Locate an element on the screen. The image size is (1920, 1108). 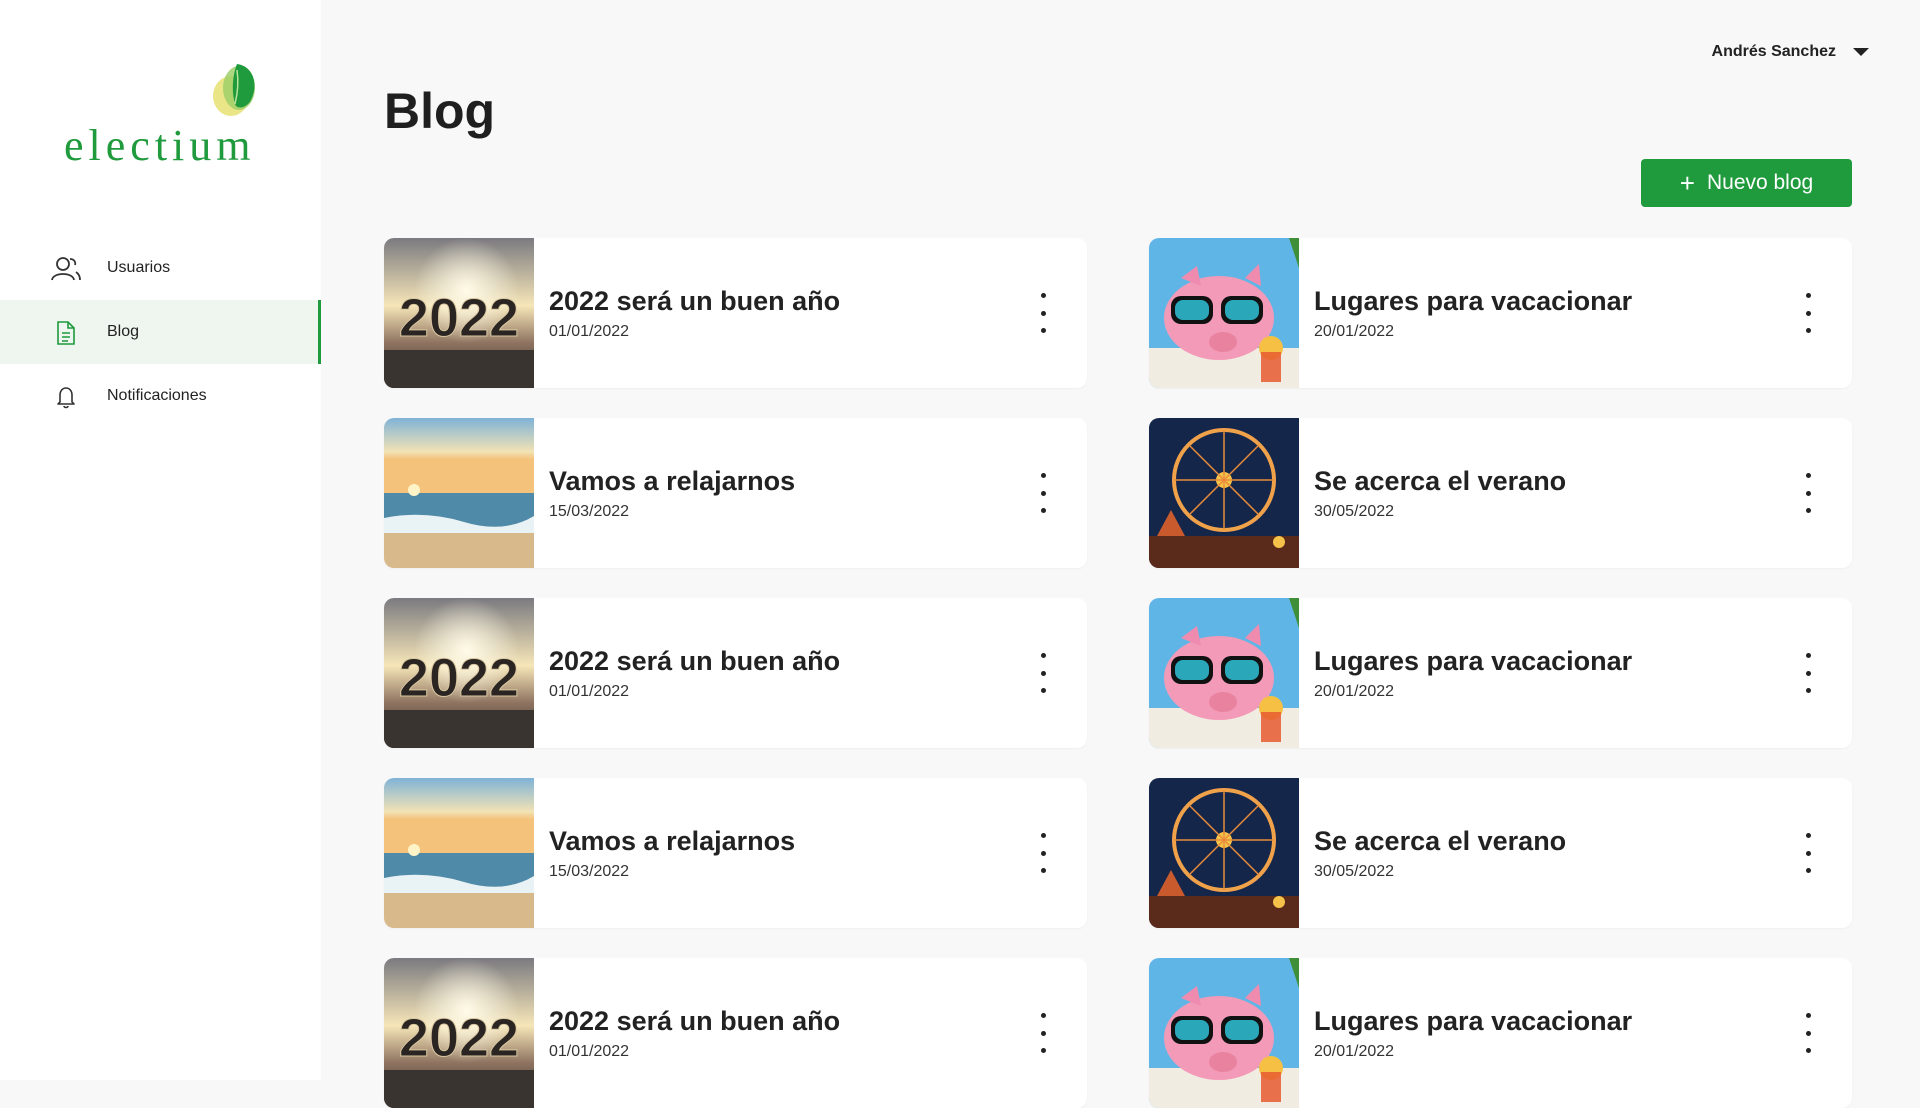
sidebar-item-blog: Blog is located at coordinates (160, 332).